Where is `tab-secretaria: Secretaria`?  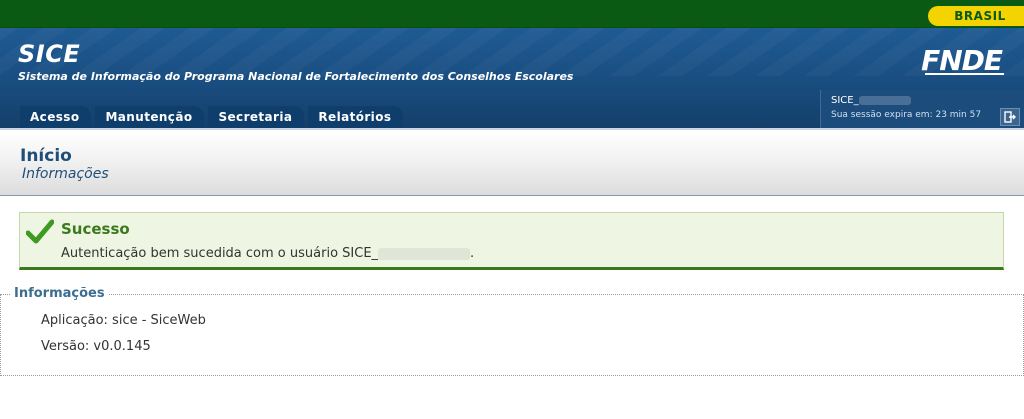
tab-secretaria: Secretaria is located at coordinates (256, 117).